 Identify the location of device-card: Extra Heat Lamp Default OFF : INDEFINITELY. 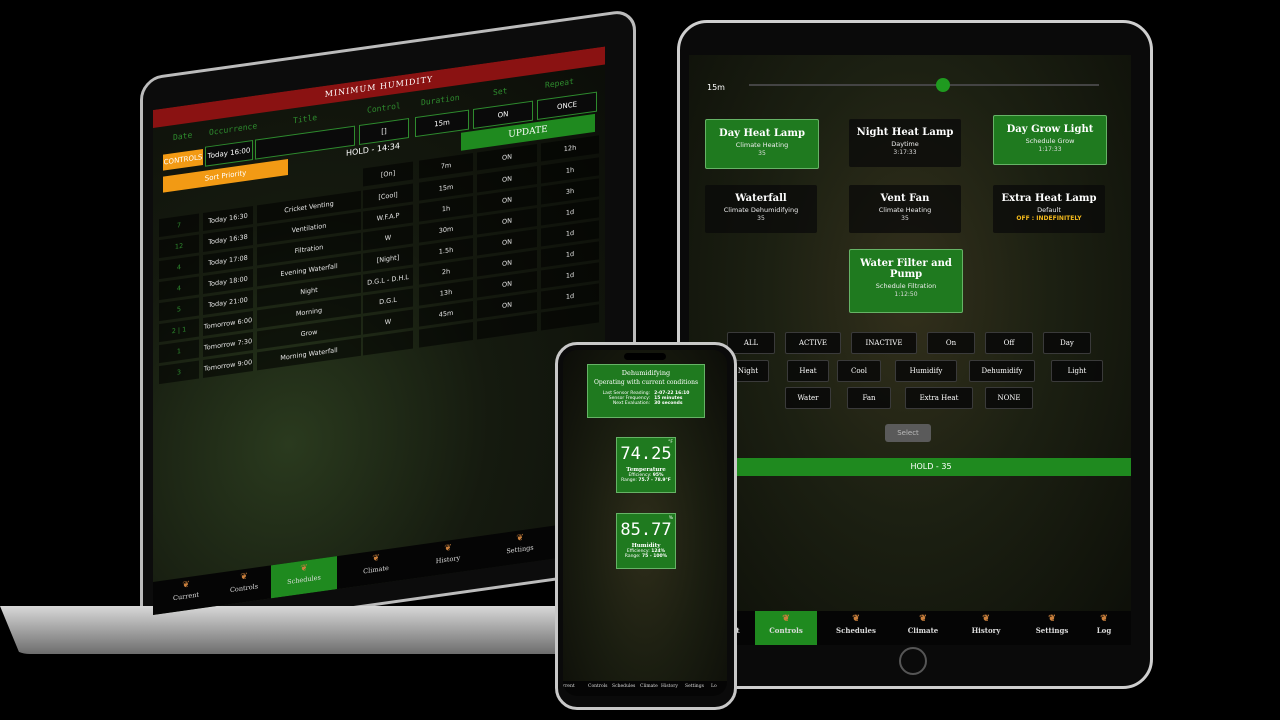
(1049, 209).